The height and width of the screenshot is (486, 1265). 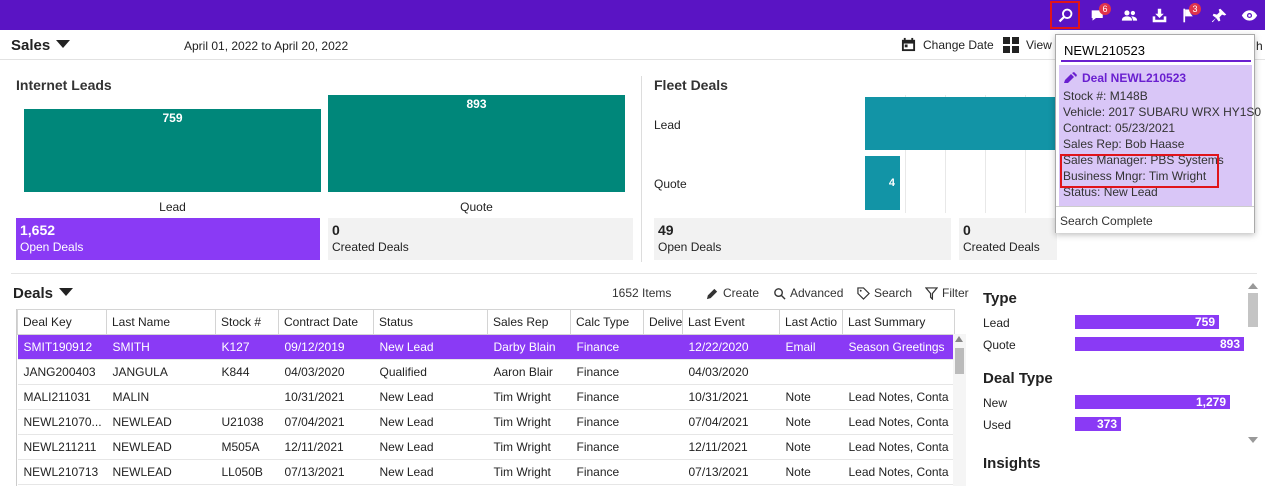 What do you see at coordinates (161, 322) in the screenshot?
I see `column-header: Last Name` at bounding box center [161, 322].